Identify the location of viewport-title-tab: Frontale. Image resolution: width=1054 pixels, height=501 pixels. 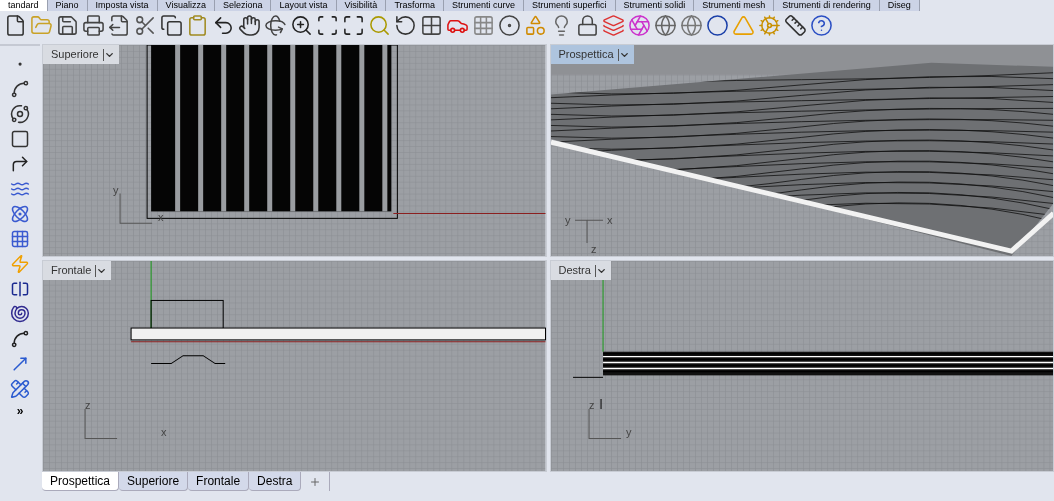
(77, 270).